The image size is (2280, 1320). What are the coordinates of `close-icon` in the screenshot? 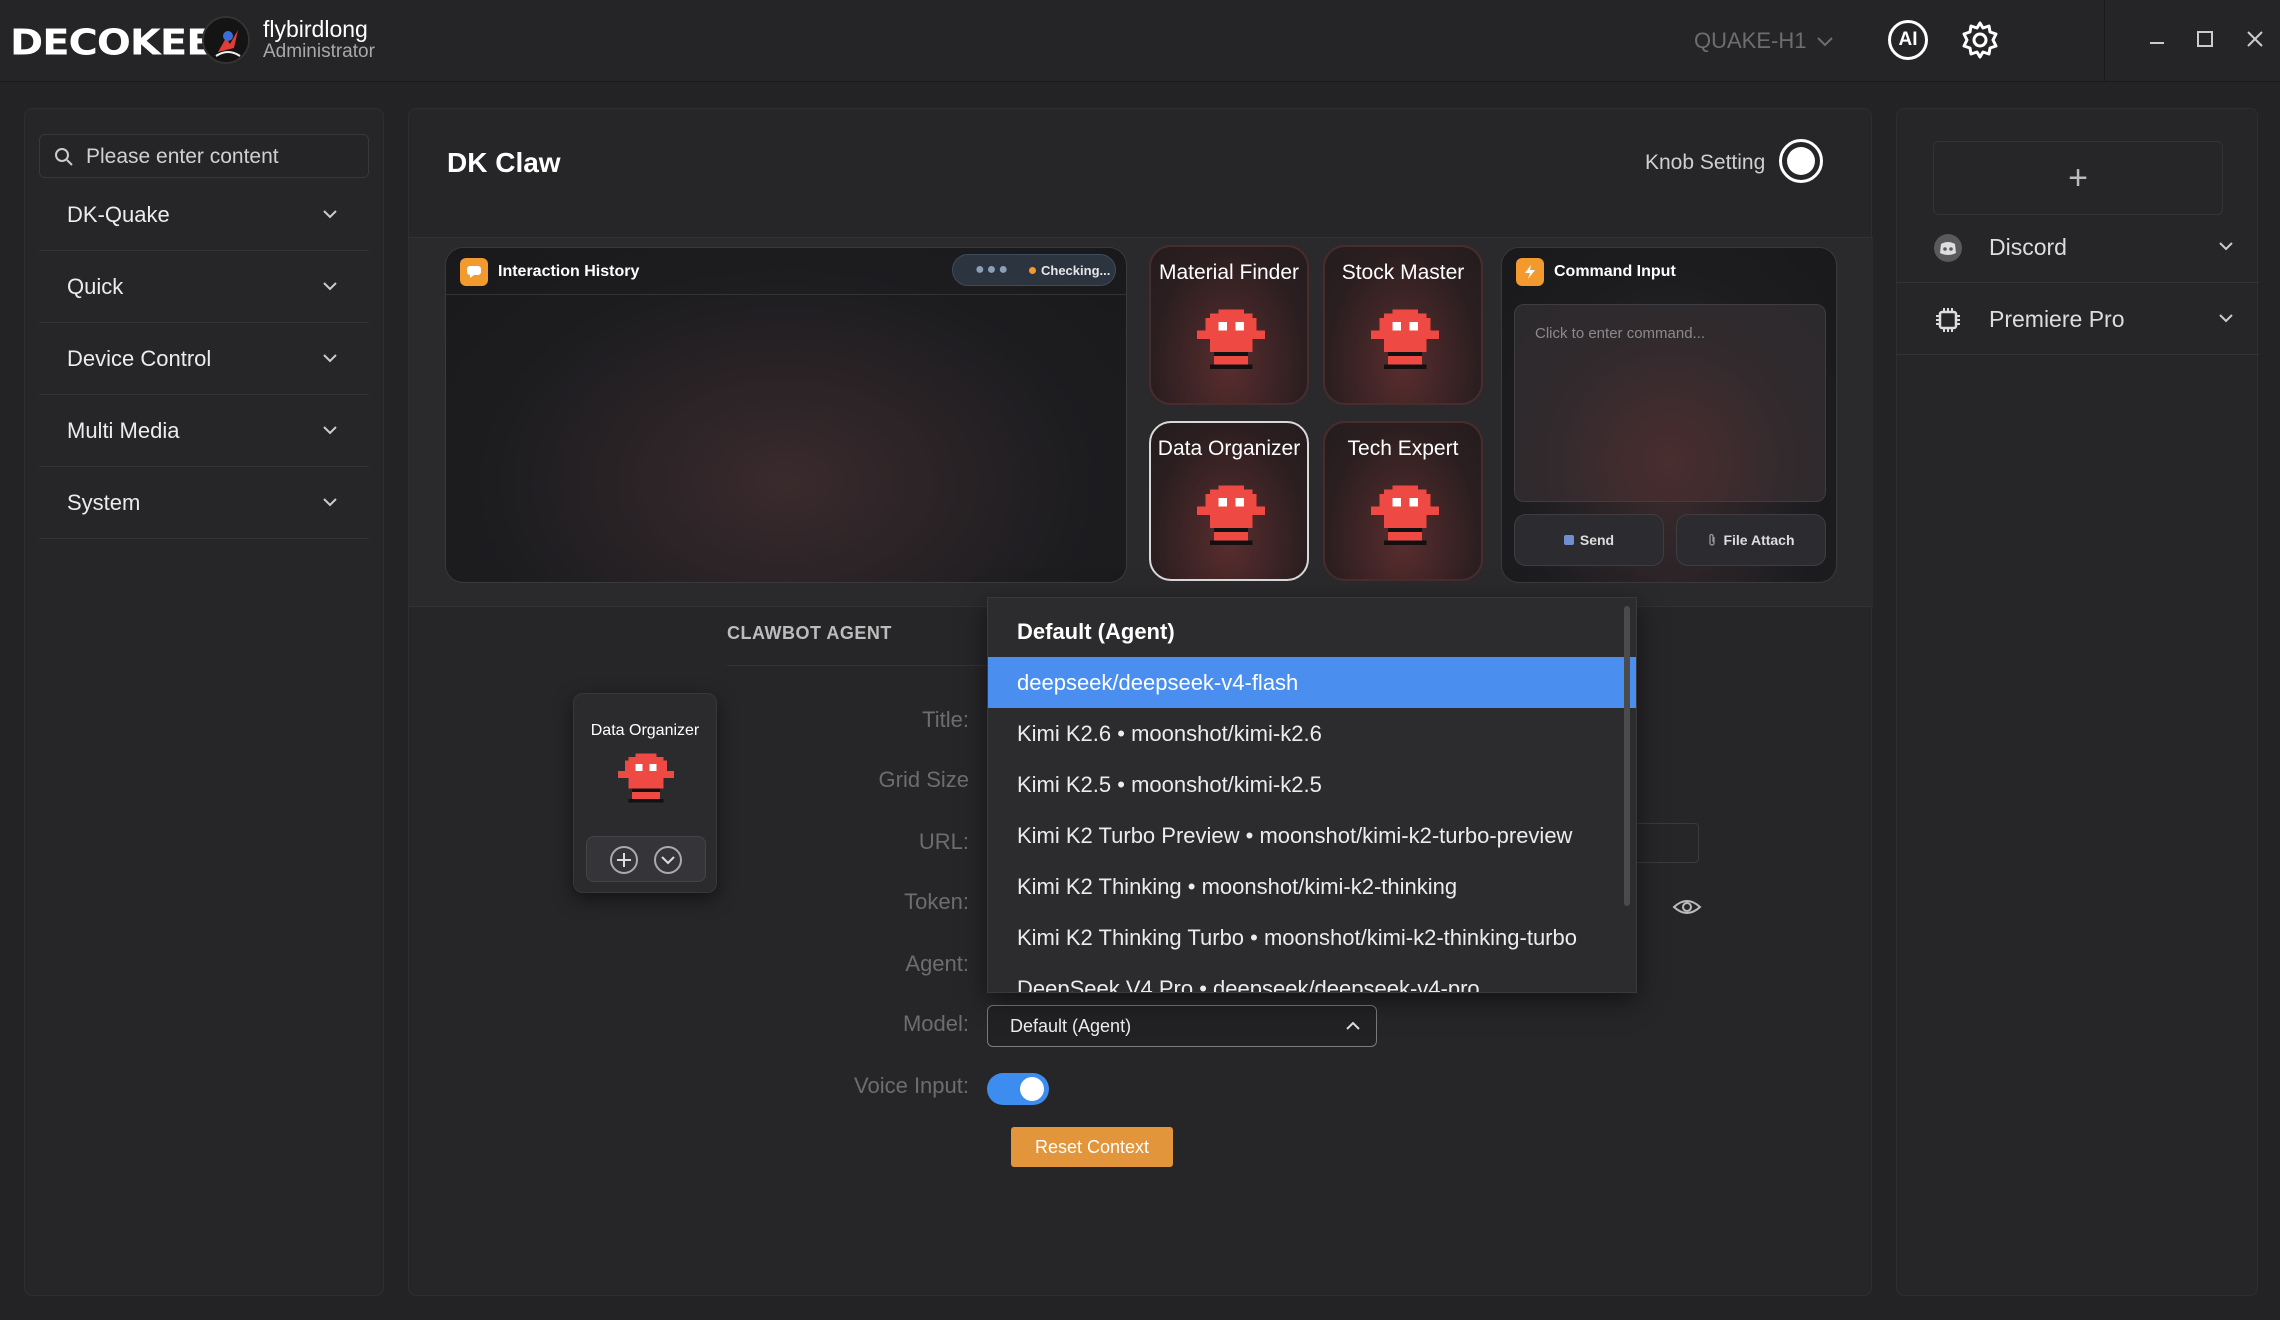 It's located at (2255, 39).